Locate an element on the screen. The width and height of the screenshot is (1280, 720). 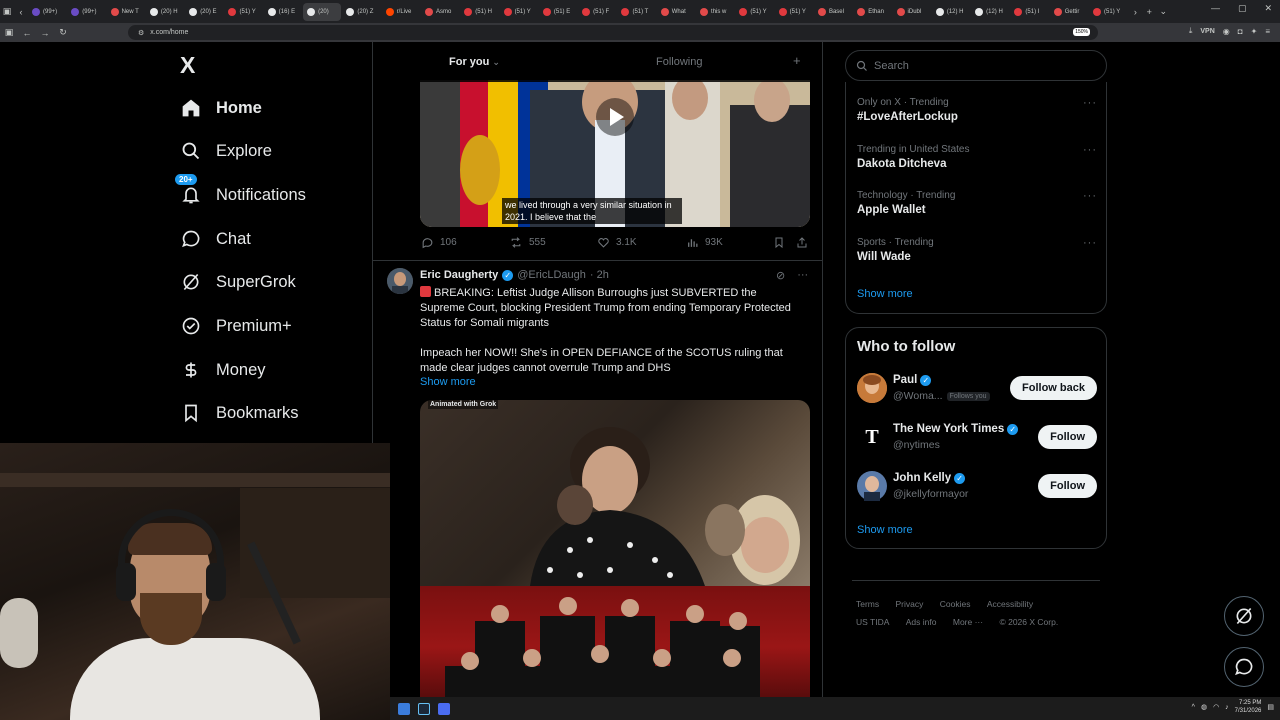
tab-search-icon: ⌄ is located at coordinates (1163, 11).